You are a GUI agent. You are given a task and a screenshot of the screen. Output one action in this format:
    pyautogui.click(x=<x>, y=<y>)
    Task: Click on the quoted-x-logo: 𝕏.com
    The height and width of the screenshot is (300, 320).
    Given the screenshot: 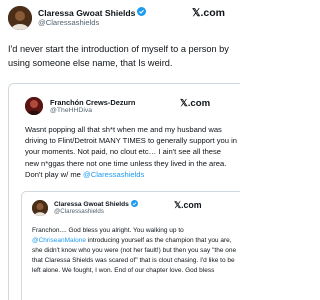 What is the action you would take?
    pyautogui.click(x=195, y=103)
    